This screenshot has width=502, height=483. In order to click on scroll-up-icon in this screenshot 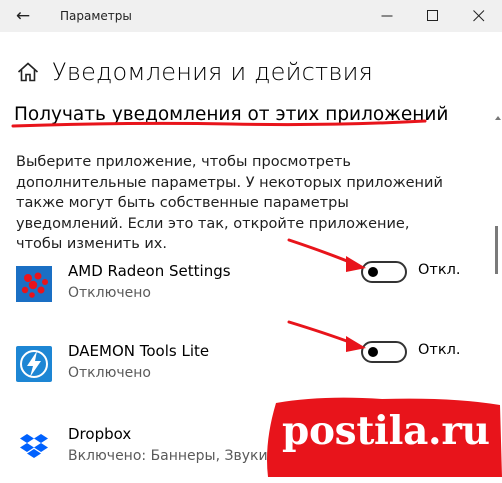, I will do `click(498, 118)`.